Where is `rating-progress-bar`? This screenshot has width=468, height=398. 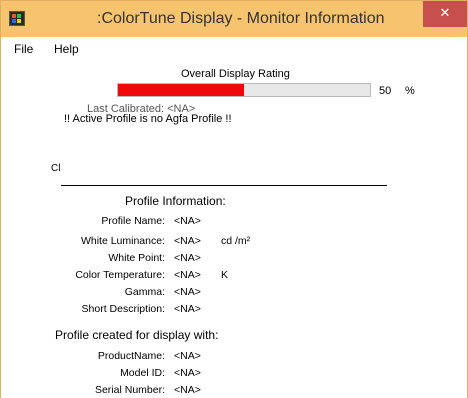 rating-progress-bar is located at coordinates (244, 90).